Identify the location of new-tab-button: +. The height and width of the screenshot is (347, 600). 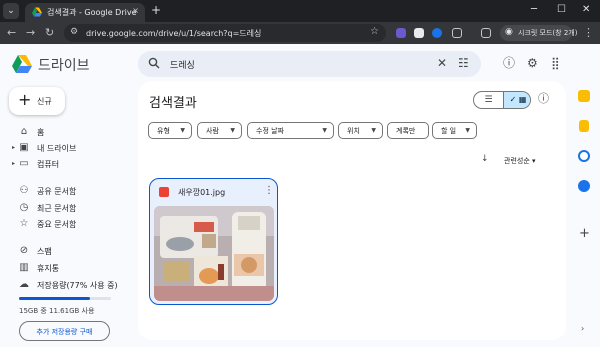
(156, 10).